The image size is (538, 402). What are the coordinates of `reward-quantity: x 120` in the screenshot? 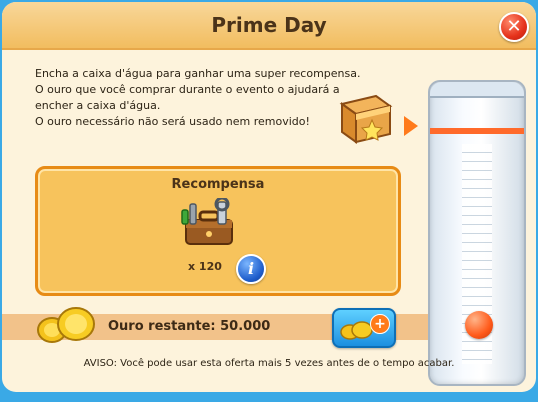 It's located at (205, 266).